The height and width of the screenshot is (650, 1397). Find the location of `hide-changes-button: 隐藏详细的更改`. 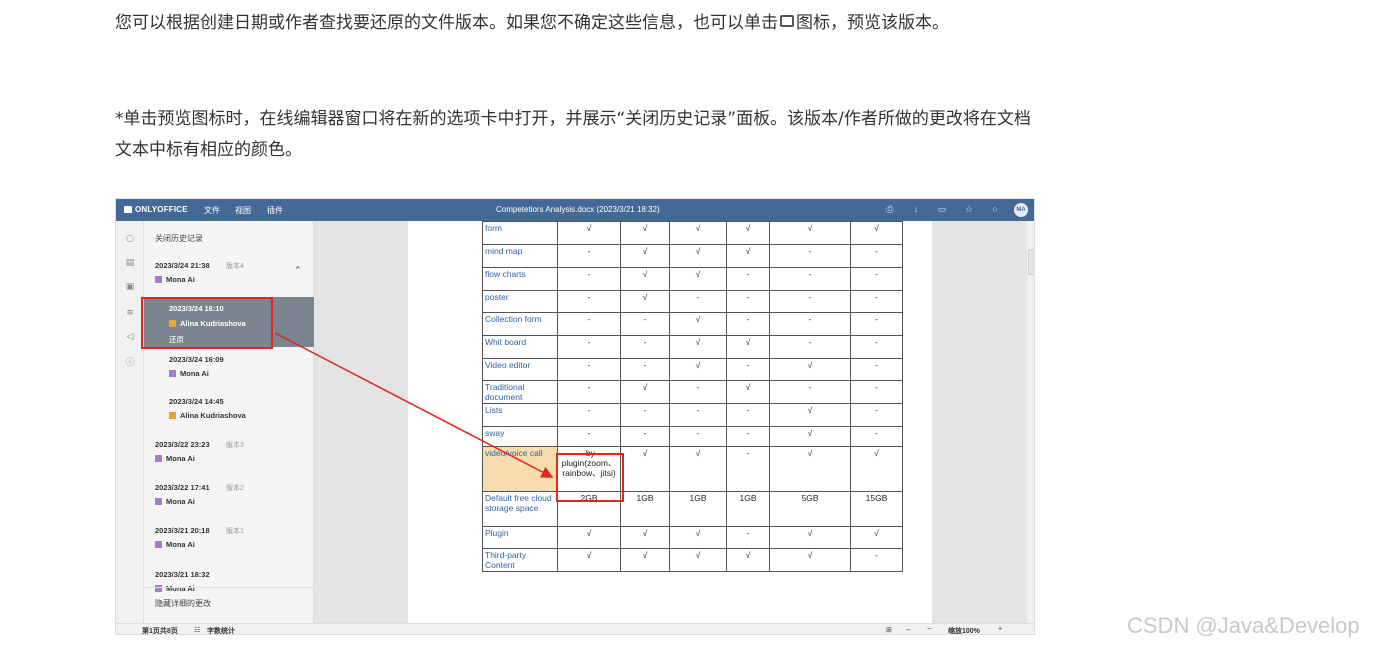

hide-changes-button: 隐藏详细的更改 is located at coordinates (183, 603).